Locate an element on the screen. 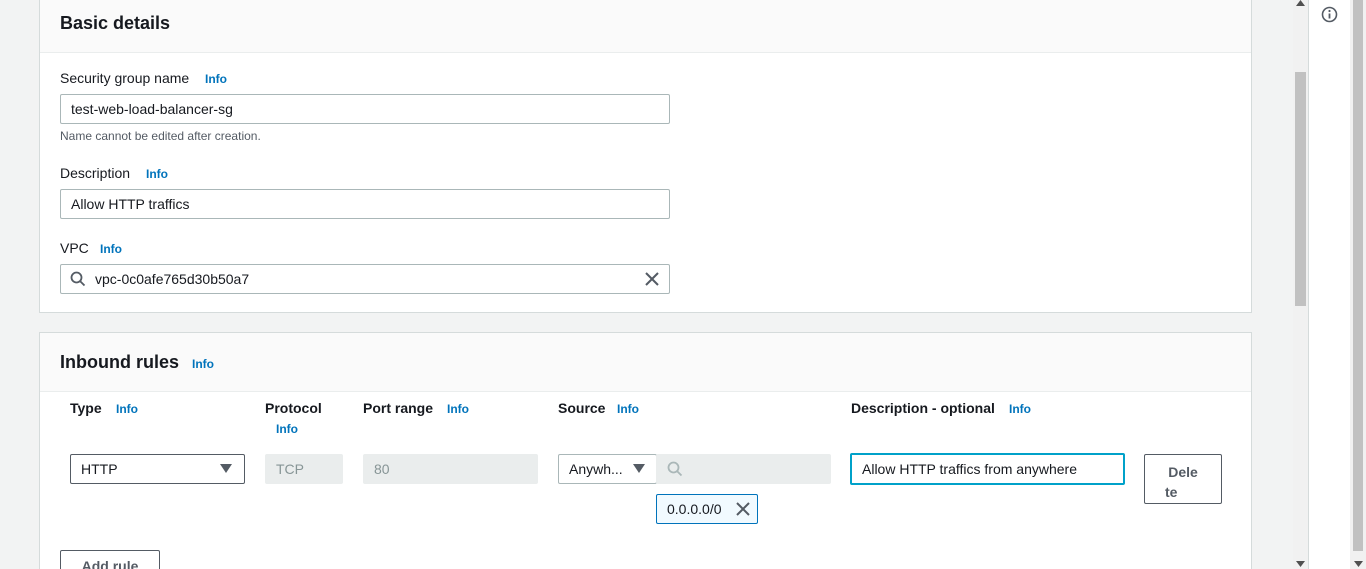 Image resolution: width=1366 pixels, height=569 pixels. rule-description-input: Allow HTTP traffics from anywhere is located at coordinates (987, 469).